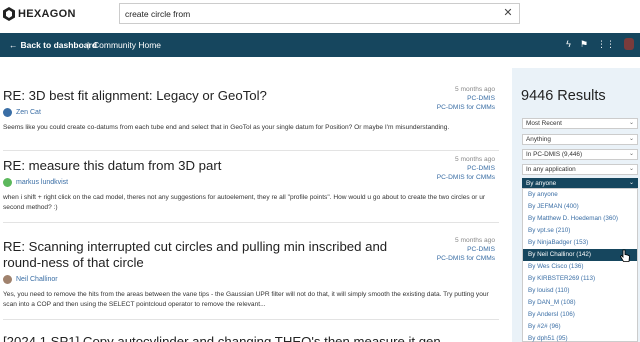 The height and width of the screenshot is (342, 640). Describe the element at coordinates (554, 154) in the screenshot. I see `group-select-value: In PC-DMIS (9,446)` at that location.